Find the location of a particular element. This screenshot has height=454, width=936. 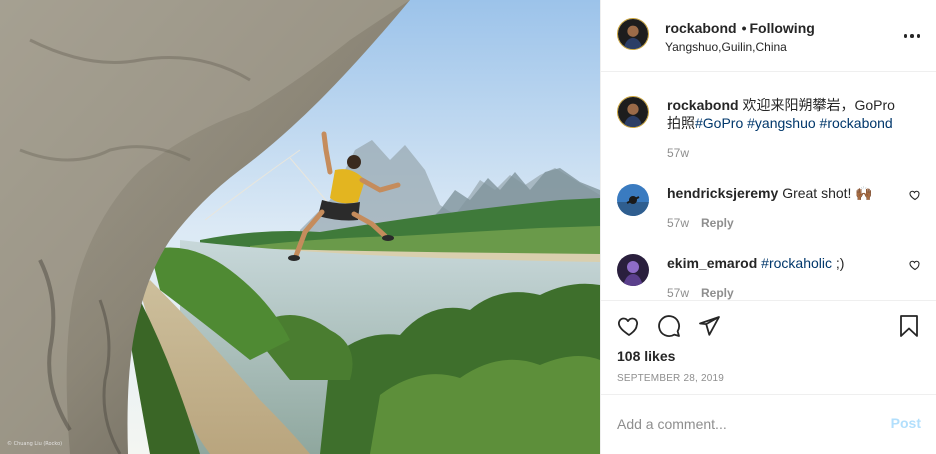

comment-body: ;) is located at coordinates (838, 263).